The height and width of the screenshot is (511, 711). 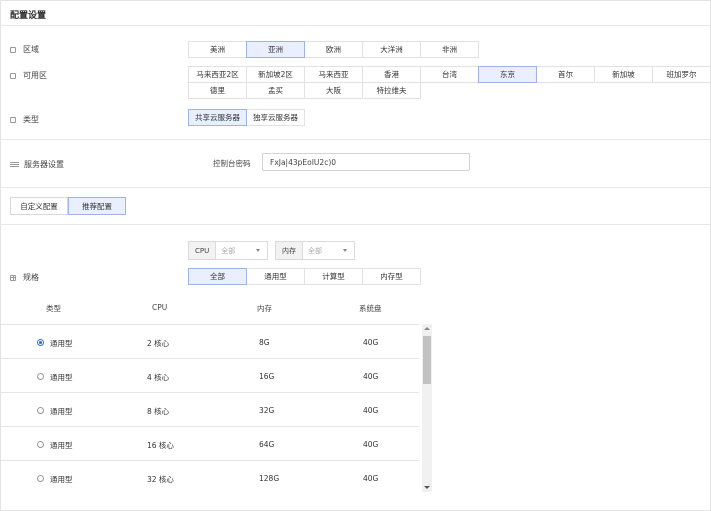 What do you see at coordinates (269, 478) in the screenshot?
I see `cell-memory: 128G` at bounding box center [269, 478].